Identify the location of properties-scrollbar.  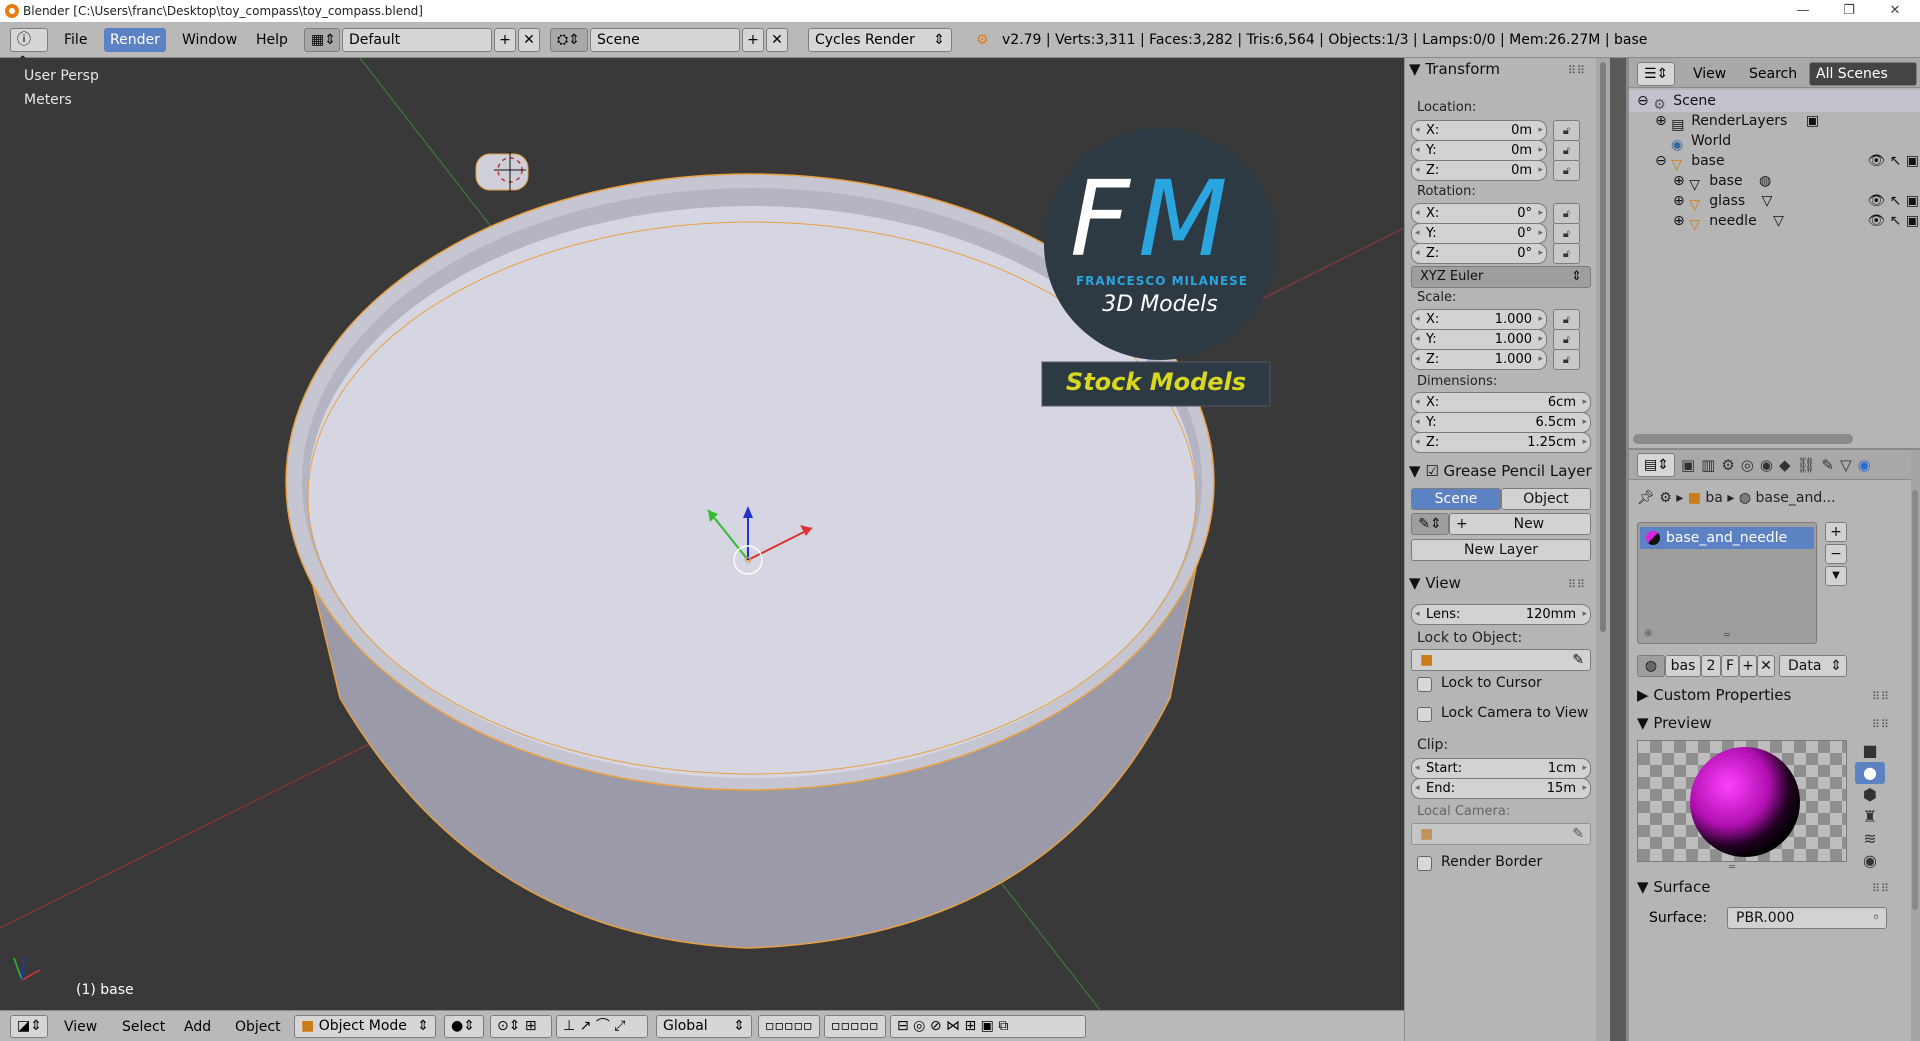
(1915, 745).